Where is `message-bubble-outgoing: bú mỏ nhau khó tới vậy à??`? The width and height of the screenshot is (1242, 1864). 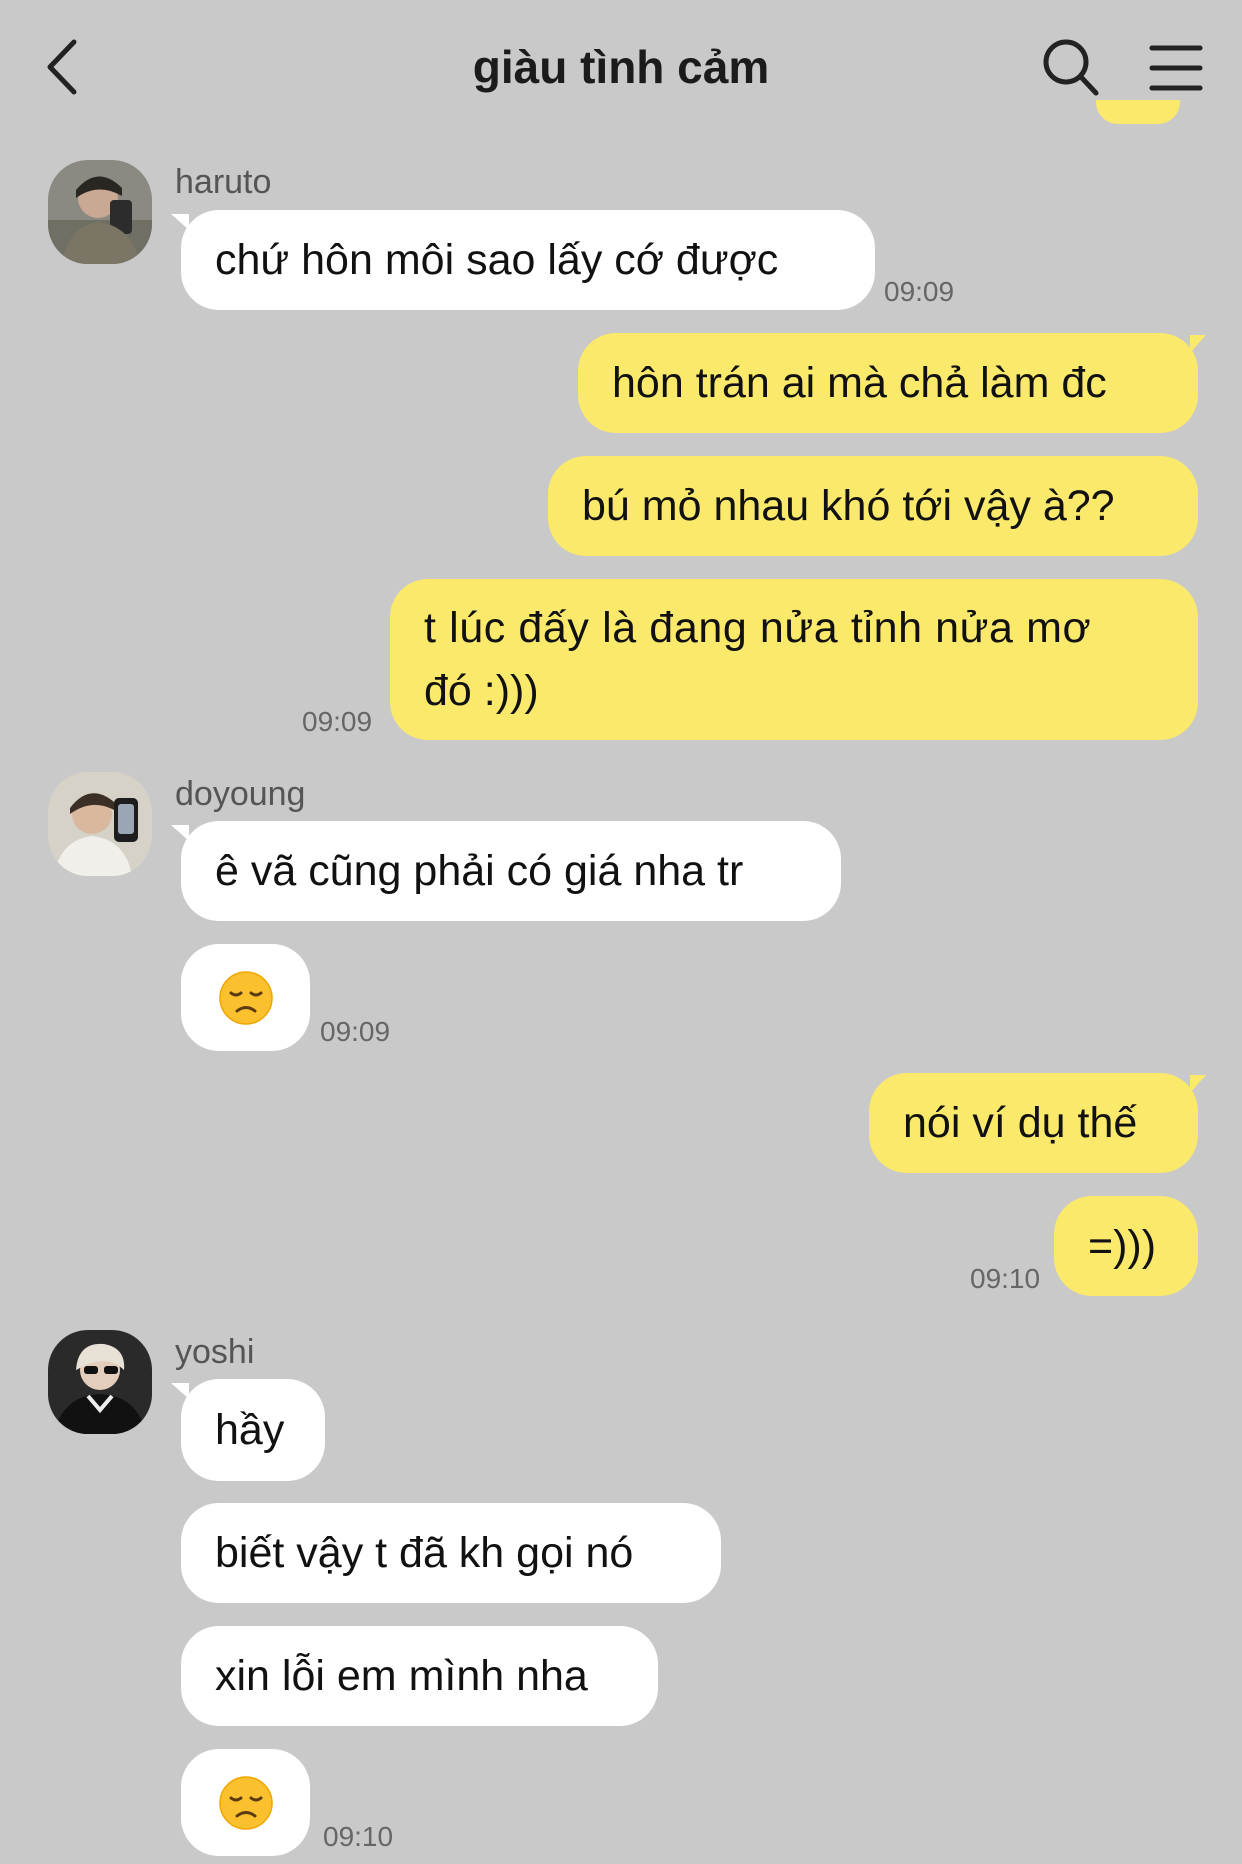 message-bubble-outgoing: bú mỏ nhau khó tới vậy à?? is located at coordinates (873, 506).